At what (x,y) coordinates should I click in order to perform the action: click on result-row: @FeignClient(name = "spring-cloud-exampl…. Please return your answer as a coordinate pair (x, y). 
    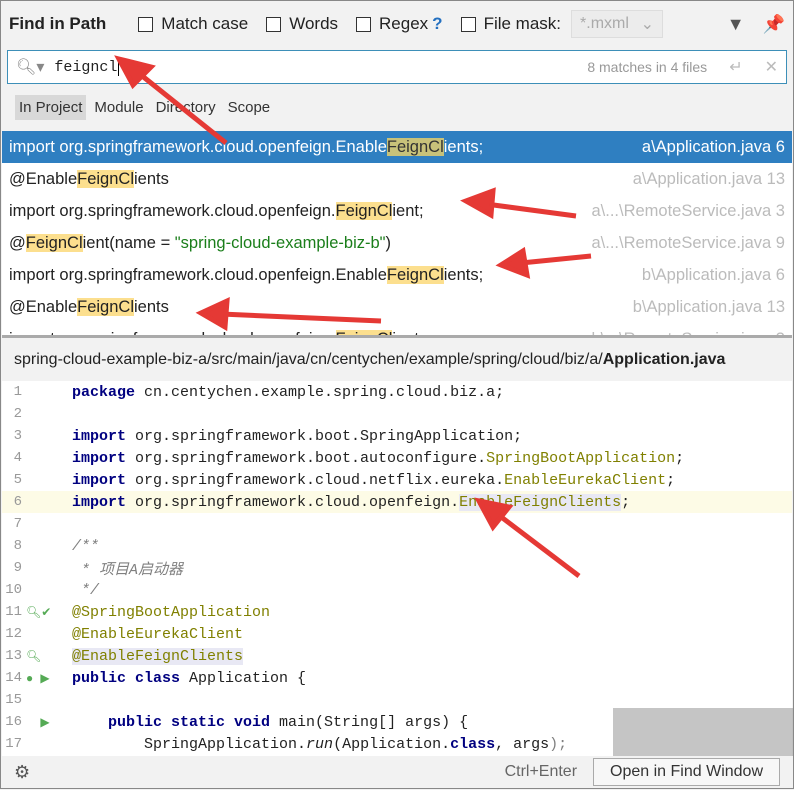
    Looking at the image, I should click on (397, 243).